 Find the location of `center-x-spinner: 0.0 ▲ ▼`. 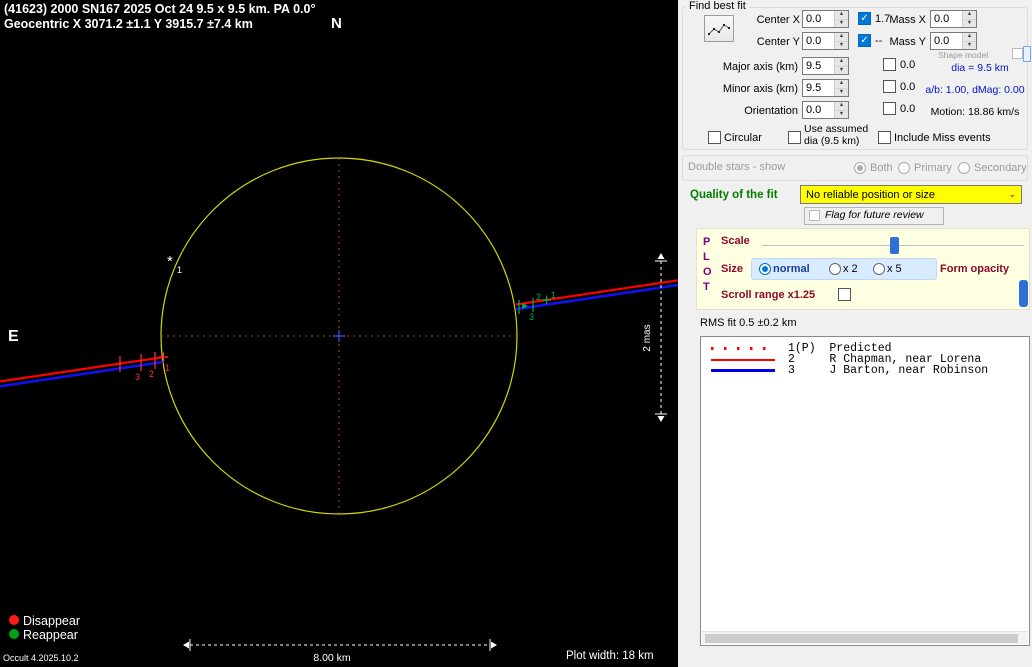

center-x-spinner: 0.0 ▲ ▼ is located at coordinates (825, 19).